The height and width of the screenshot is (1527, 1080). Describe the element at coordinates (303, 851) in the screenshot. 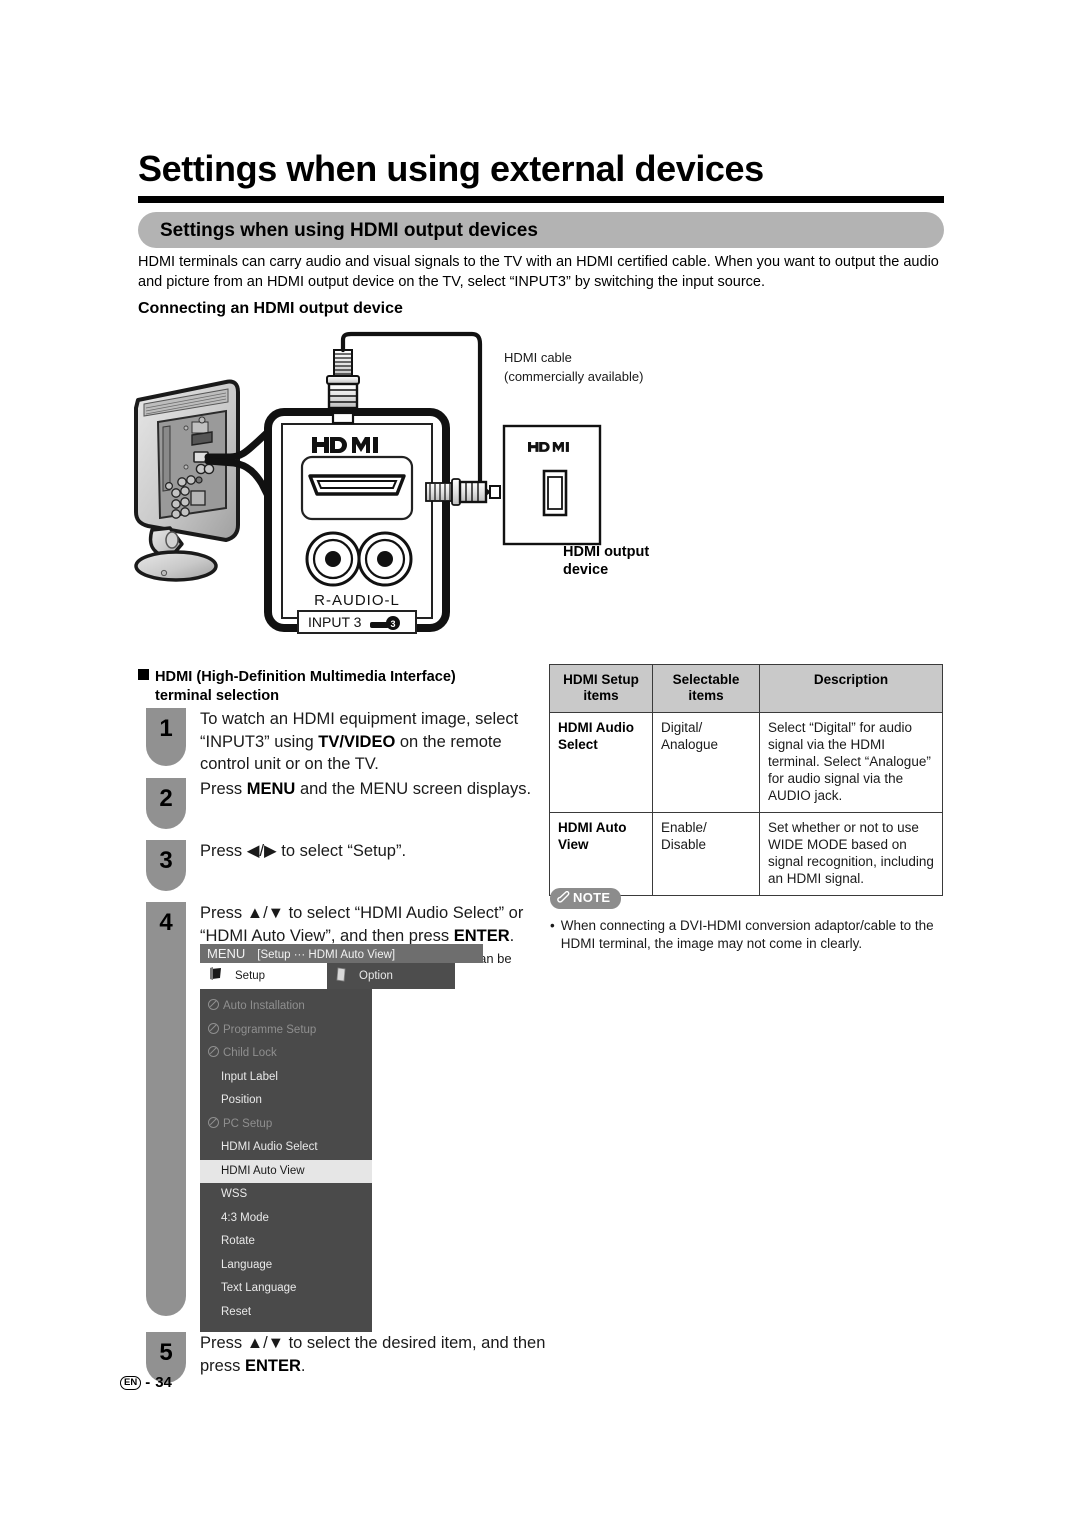

I see `step-text: Press ◀/▶ to select “Setup”.` at that location.